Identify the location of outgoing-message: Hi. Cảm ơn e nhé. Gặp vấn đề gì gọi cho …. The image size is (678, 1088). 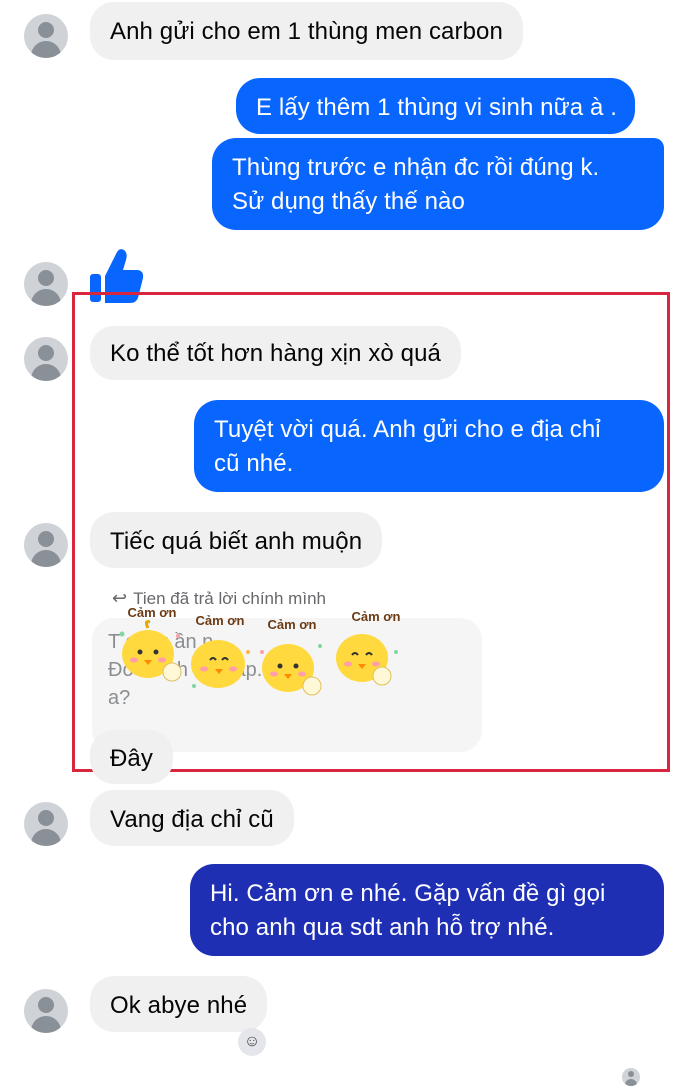
(427, 910).